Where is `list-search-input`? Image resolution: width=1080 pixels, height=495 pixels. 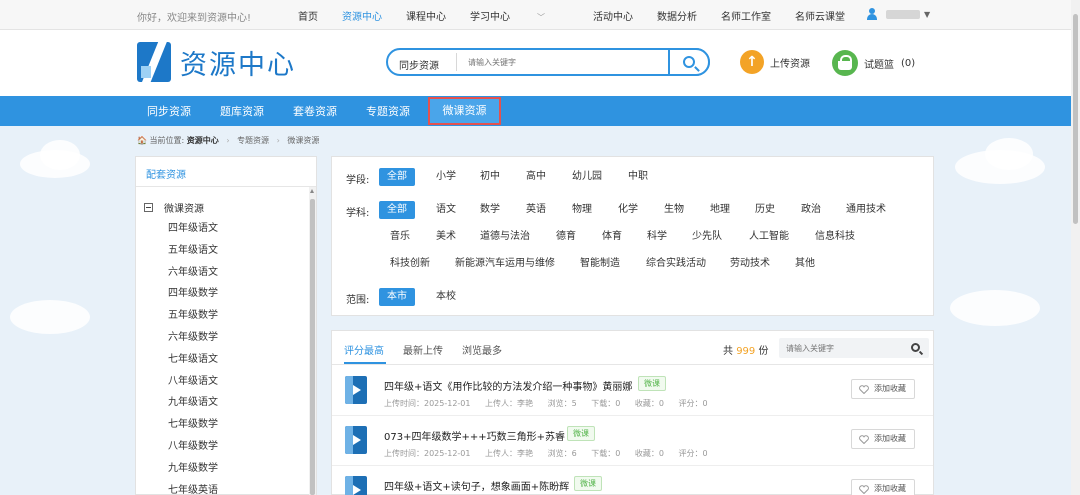 list-search-input is located at coordinates (841, 348).